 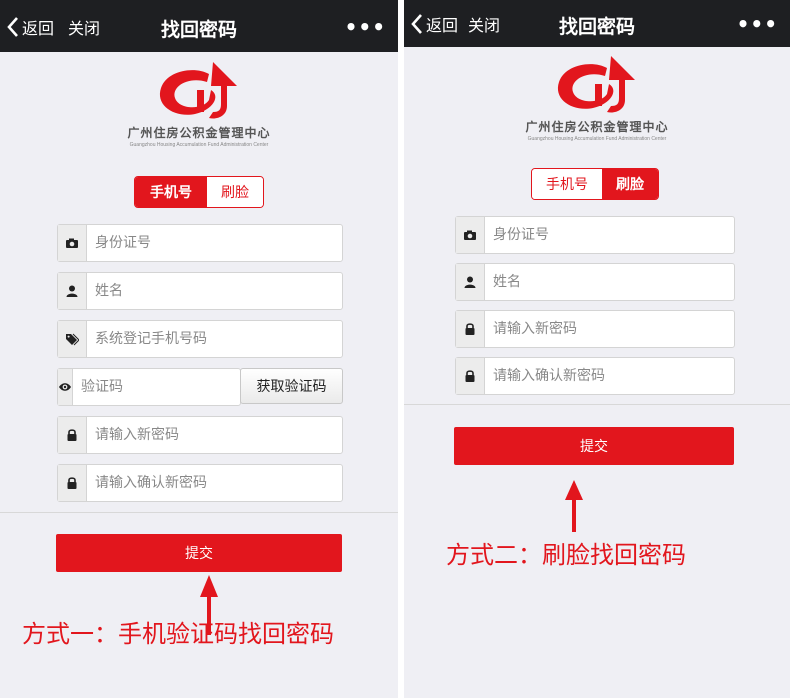 I want to click on method-one-caption: 方式一：手机验证码找回密码, so click(x=178, y=634).